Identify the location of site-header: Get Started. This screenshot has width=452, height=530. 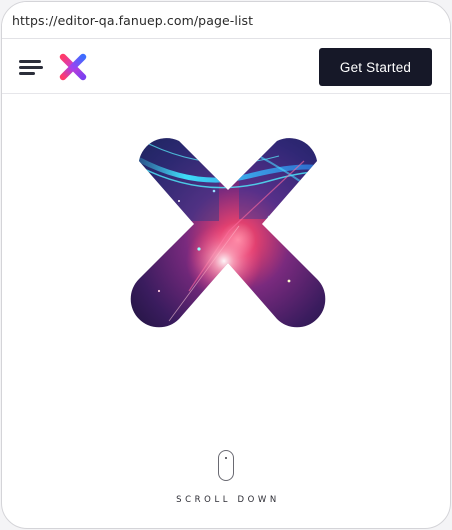
(226, 67).